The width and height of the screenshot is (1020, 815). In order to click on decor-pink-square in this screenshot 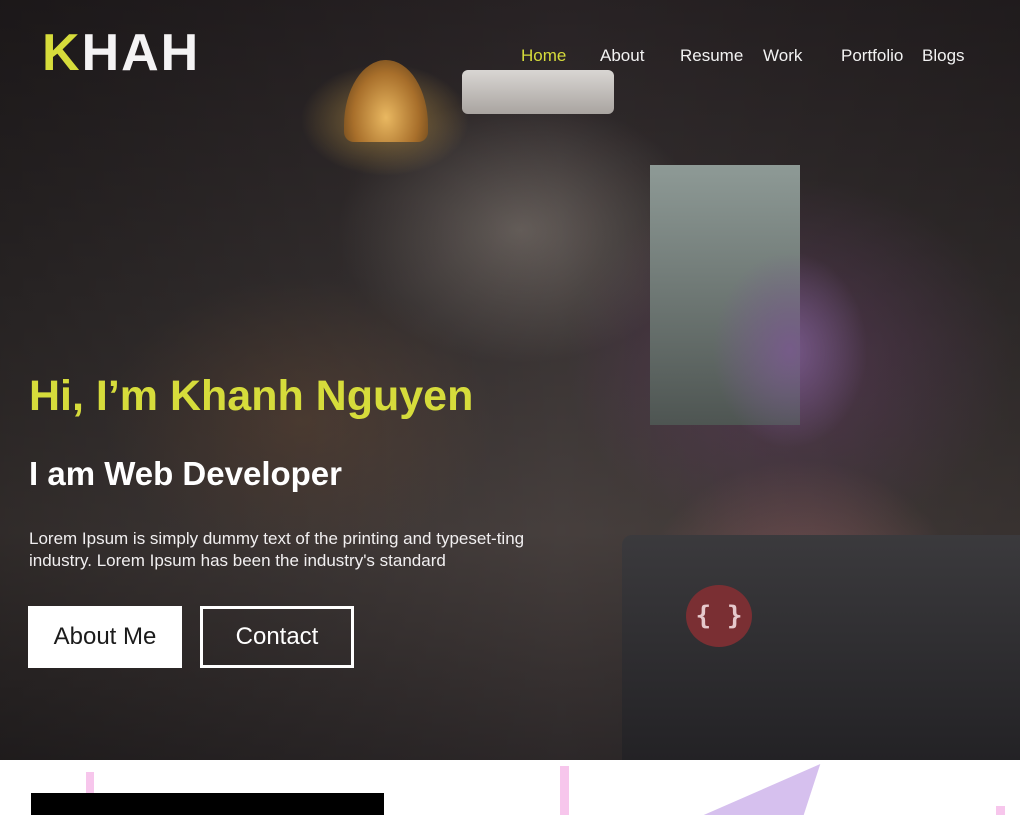, I will do `click(1000, 810)`.